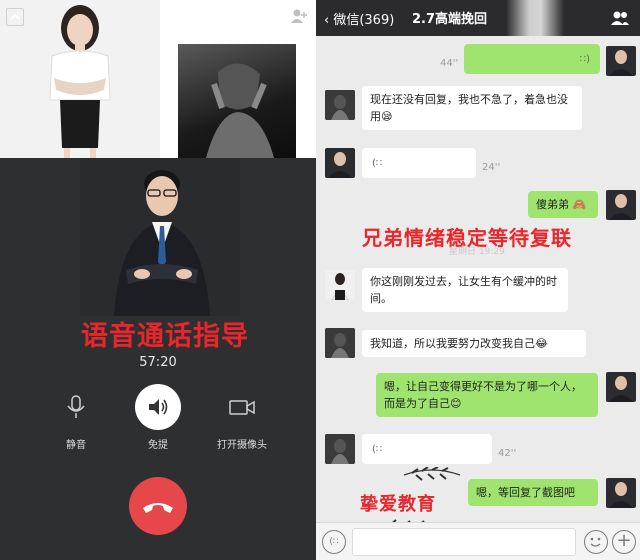 This screenshot has width=640, height=560. I want to click on emoji-button, so click(596, 542).